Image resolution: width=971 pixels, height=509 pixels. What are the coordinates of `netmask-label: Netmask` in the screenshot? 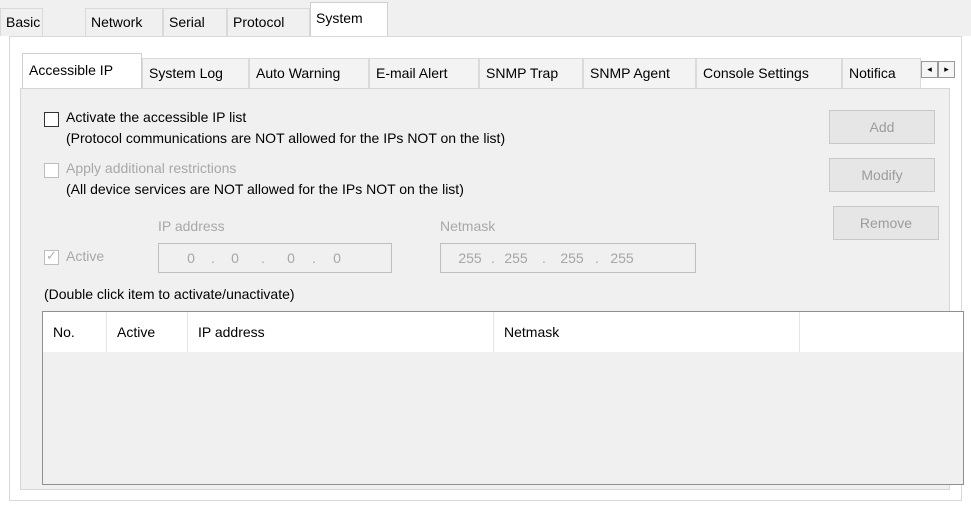 It's located at (468, 226).